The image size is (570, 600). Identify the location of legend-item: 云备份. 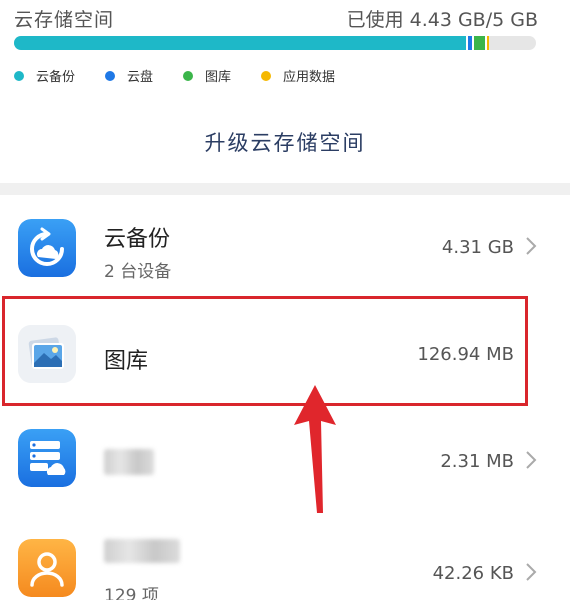
(44, 75).